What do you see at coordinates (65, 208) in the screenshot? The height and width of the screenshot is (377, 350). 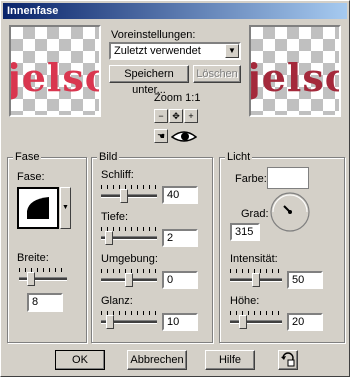 I see `bevel-shape-dropdown-icon: ▼` at bounding box center [65, 208].